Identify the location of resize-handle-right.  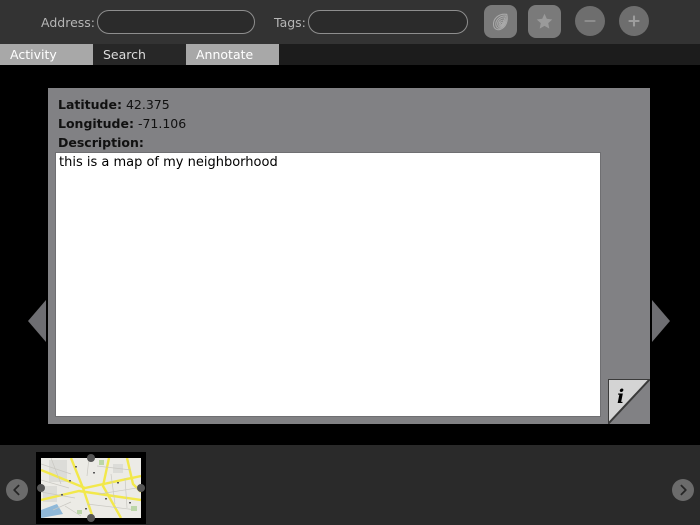
(141, 488).